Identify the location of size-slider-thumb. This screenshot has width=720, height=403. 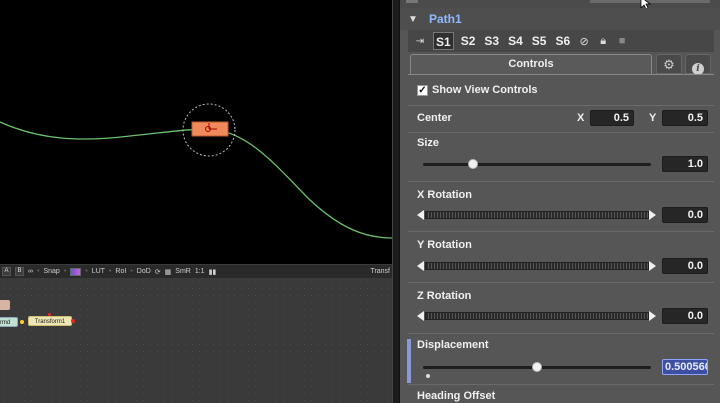
(473, 164).